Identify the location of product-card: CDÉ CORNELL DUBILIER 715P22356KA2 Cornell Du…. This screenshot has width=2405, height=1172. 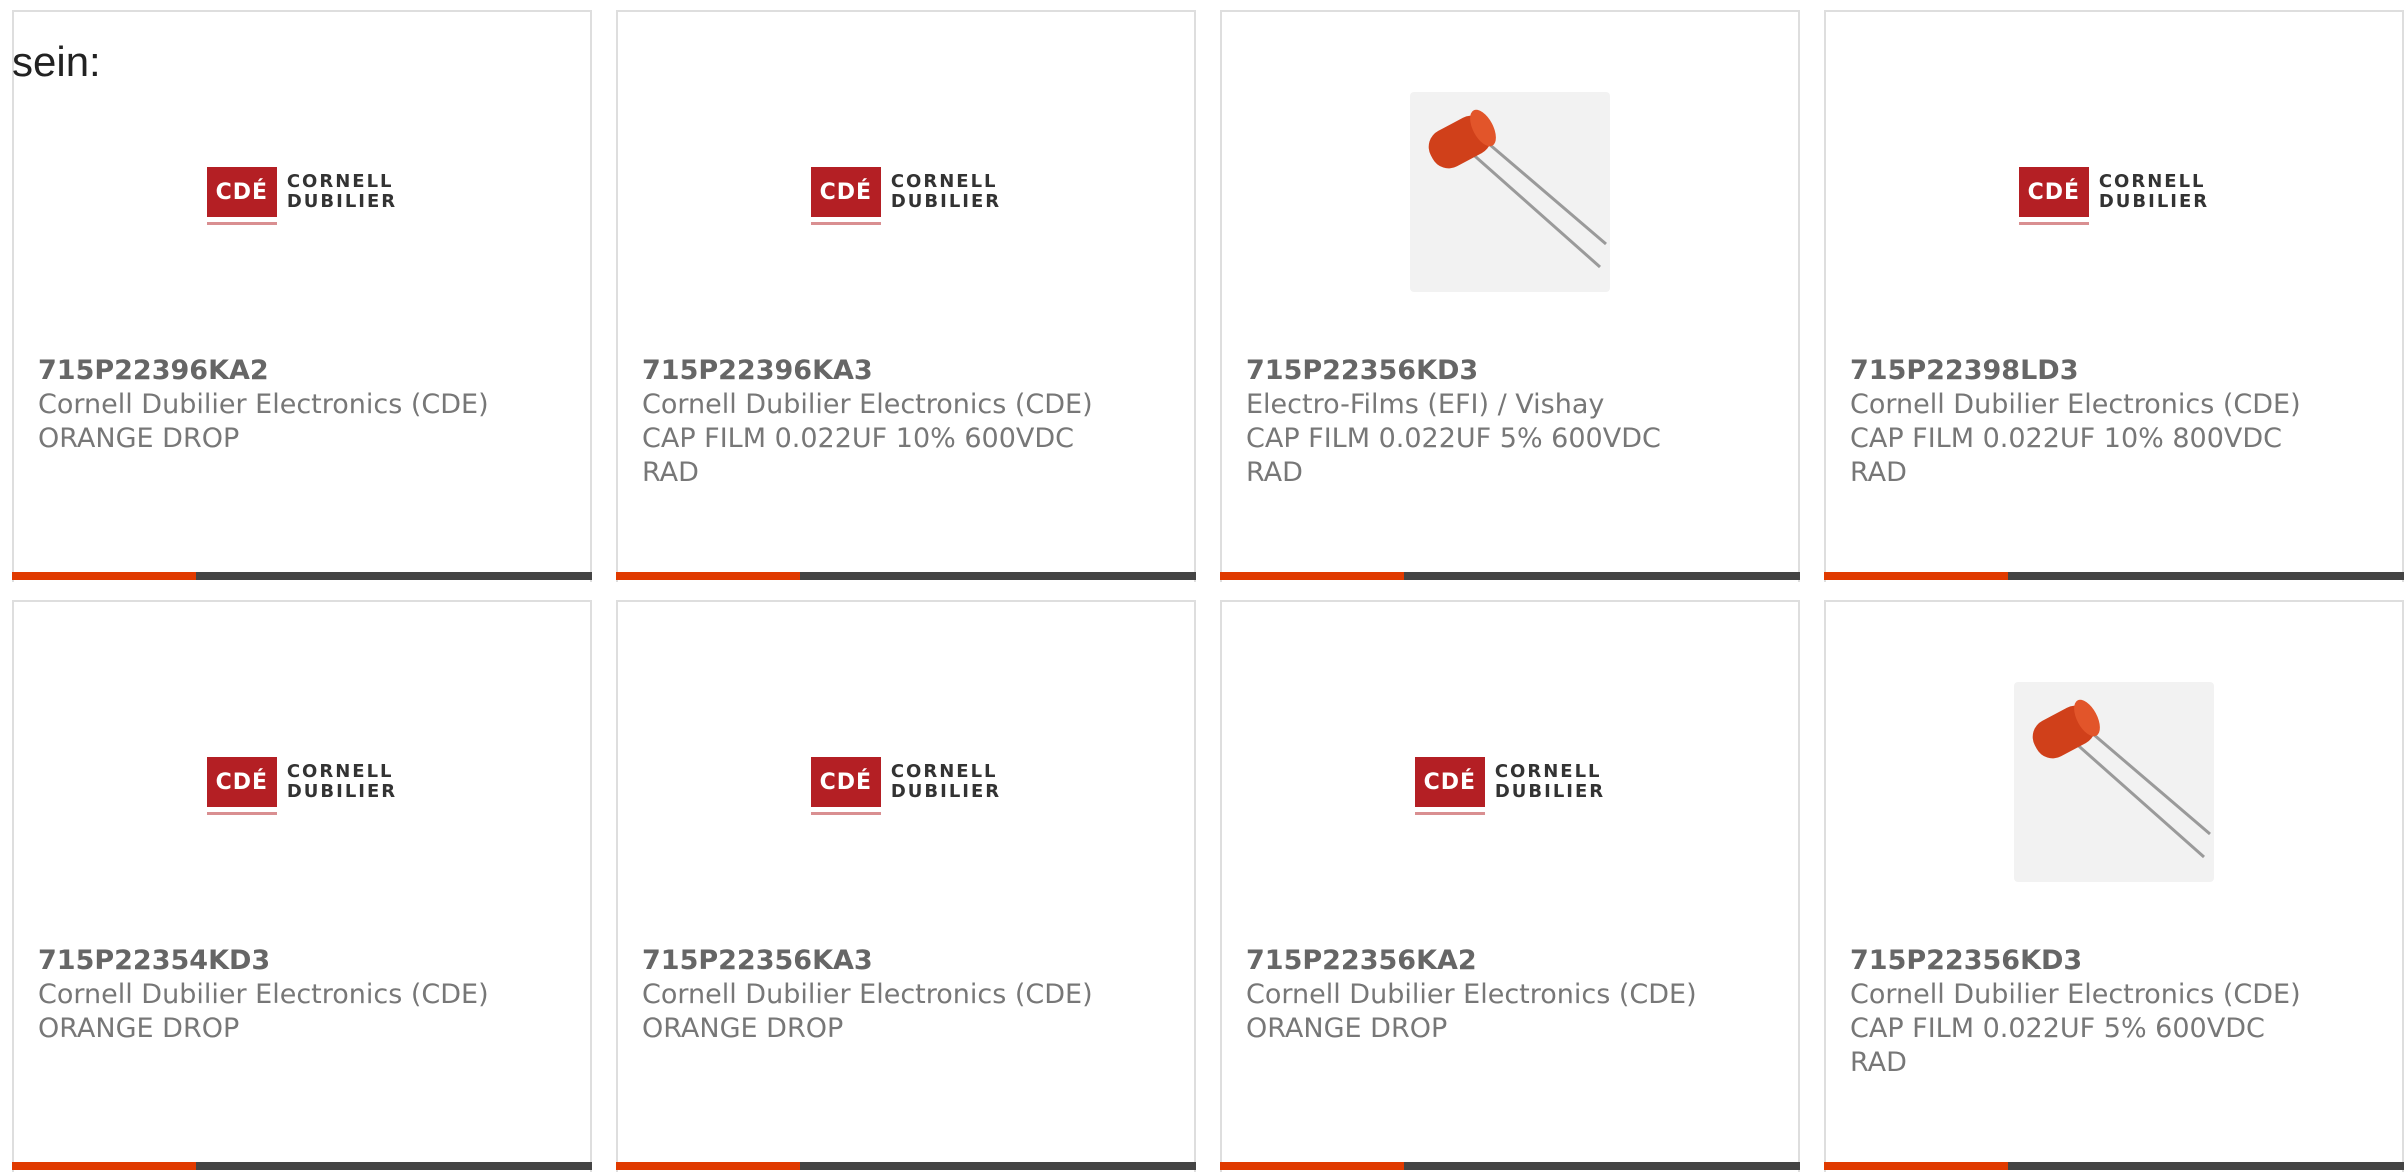
(1510, 886).